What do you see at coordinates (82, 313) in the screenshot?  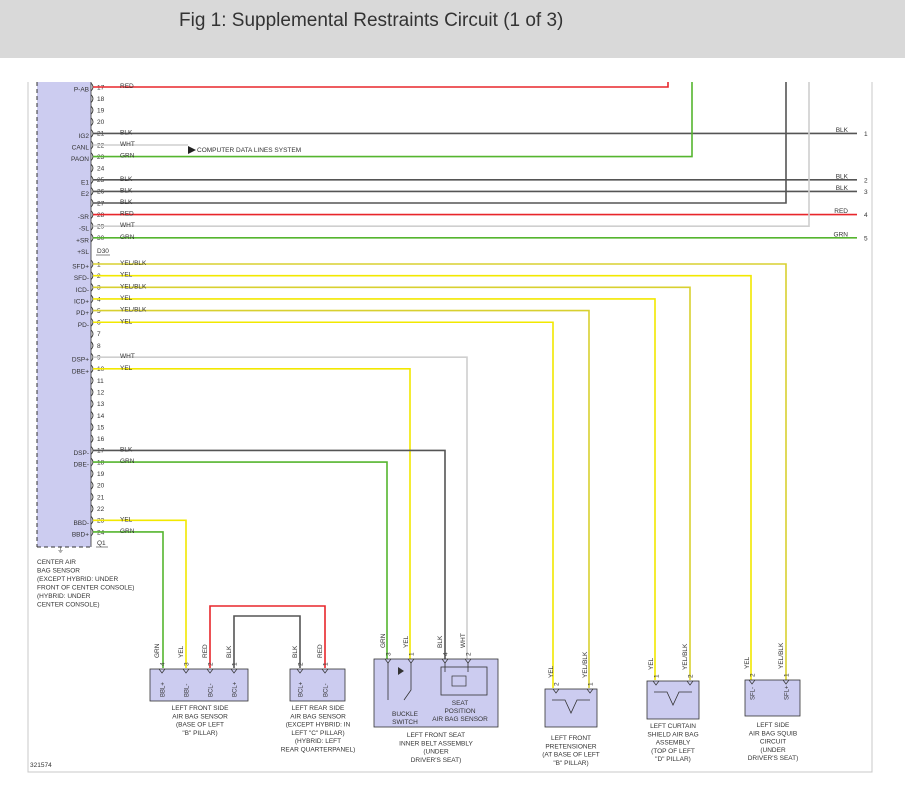 I see `pin-label: PD+` at bounding box center [82, 313].